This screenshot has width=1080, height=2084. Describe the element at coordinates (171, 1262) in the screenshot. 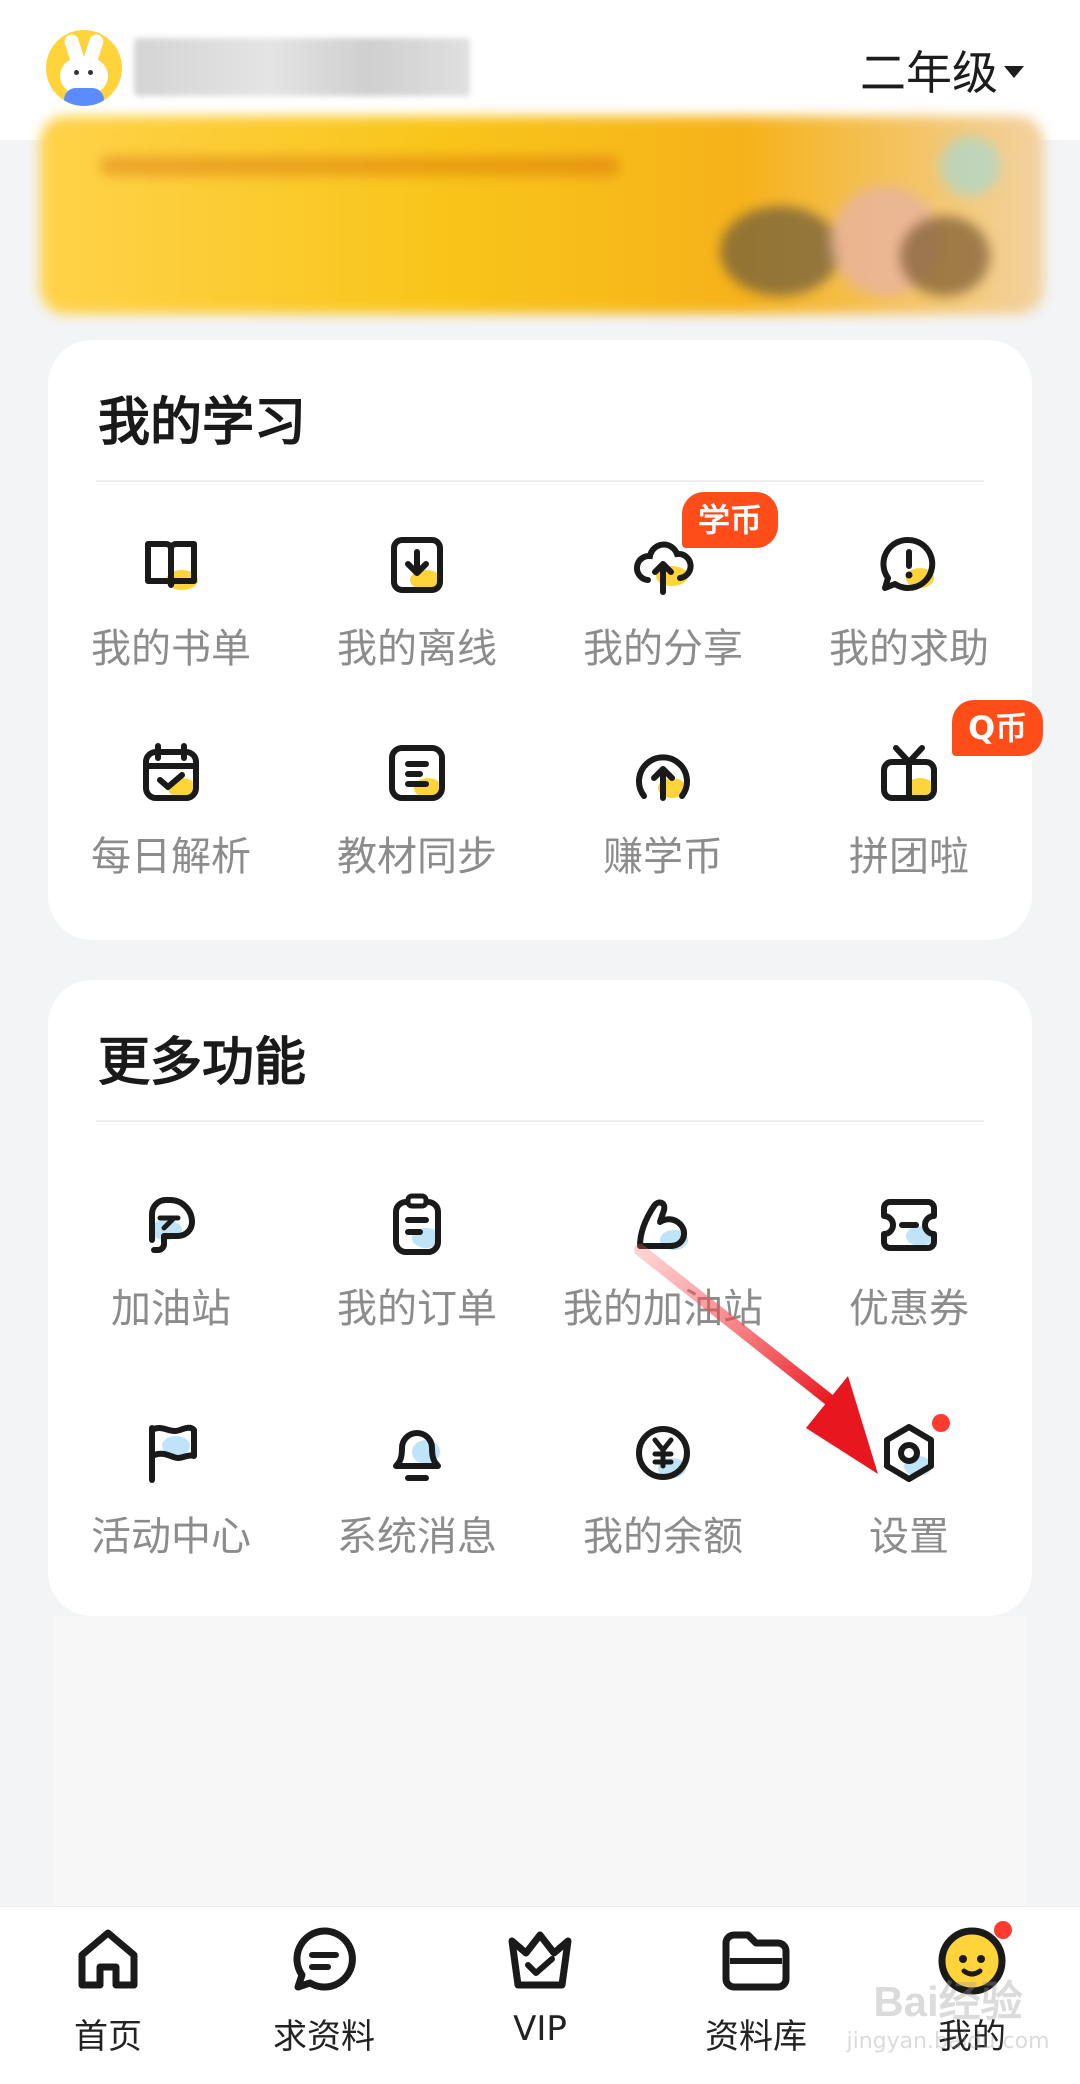

I see `more-item-fuel-station: 加油站` at that location.